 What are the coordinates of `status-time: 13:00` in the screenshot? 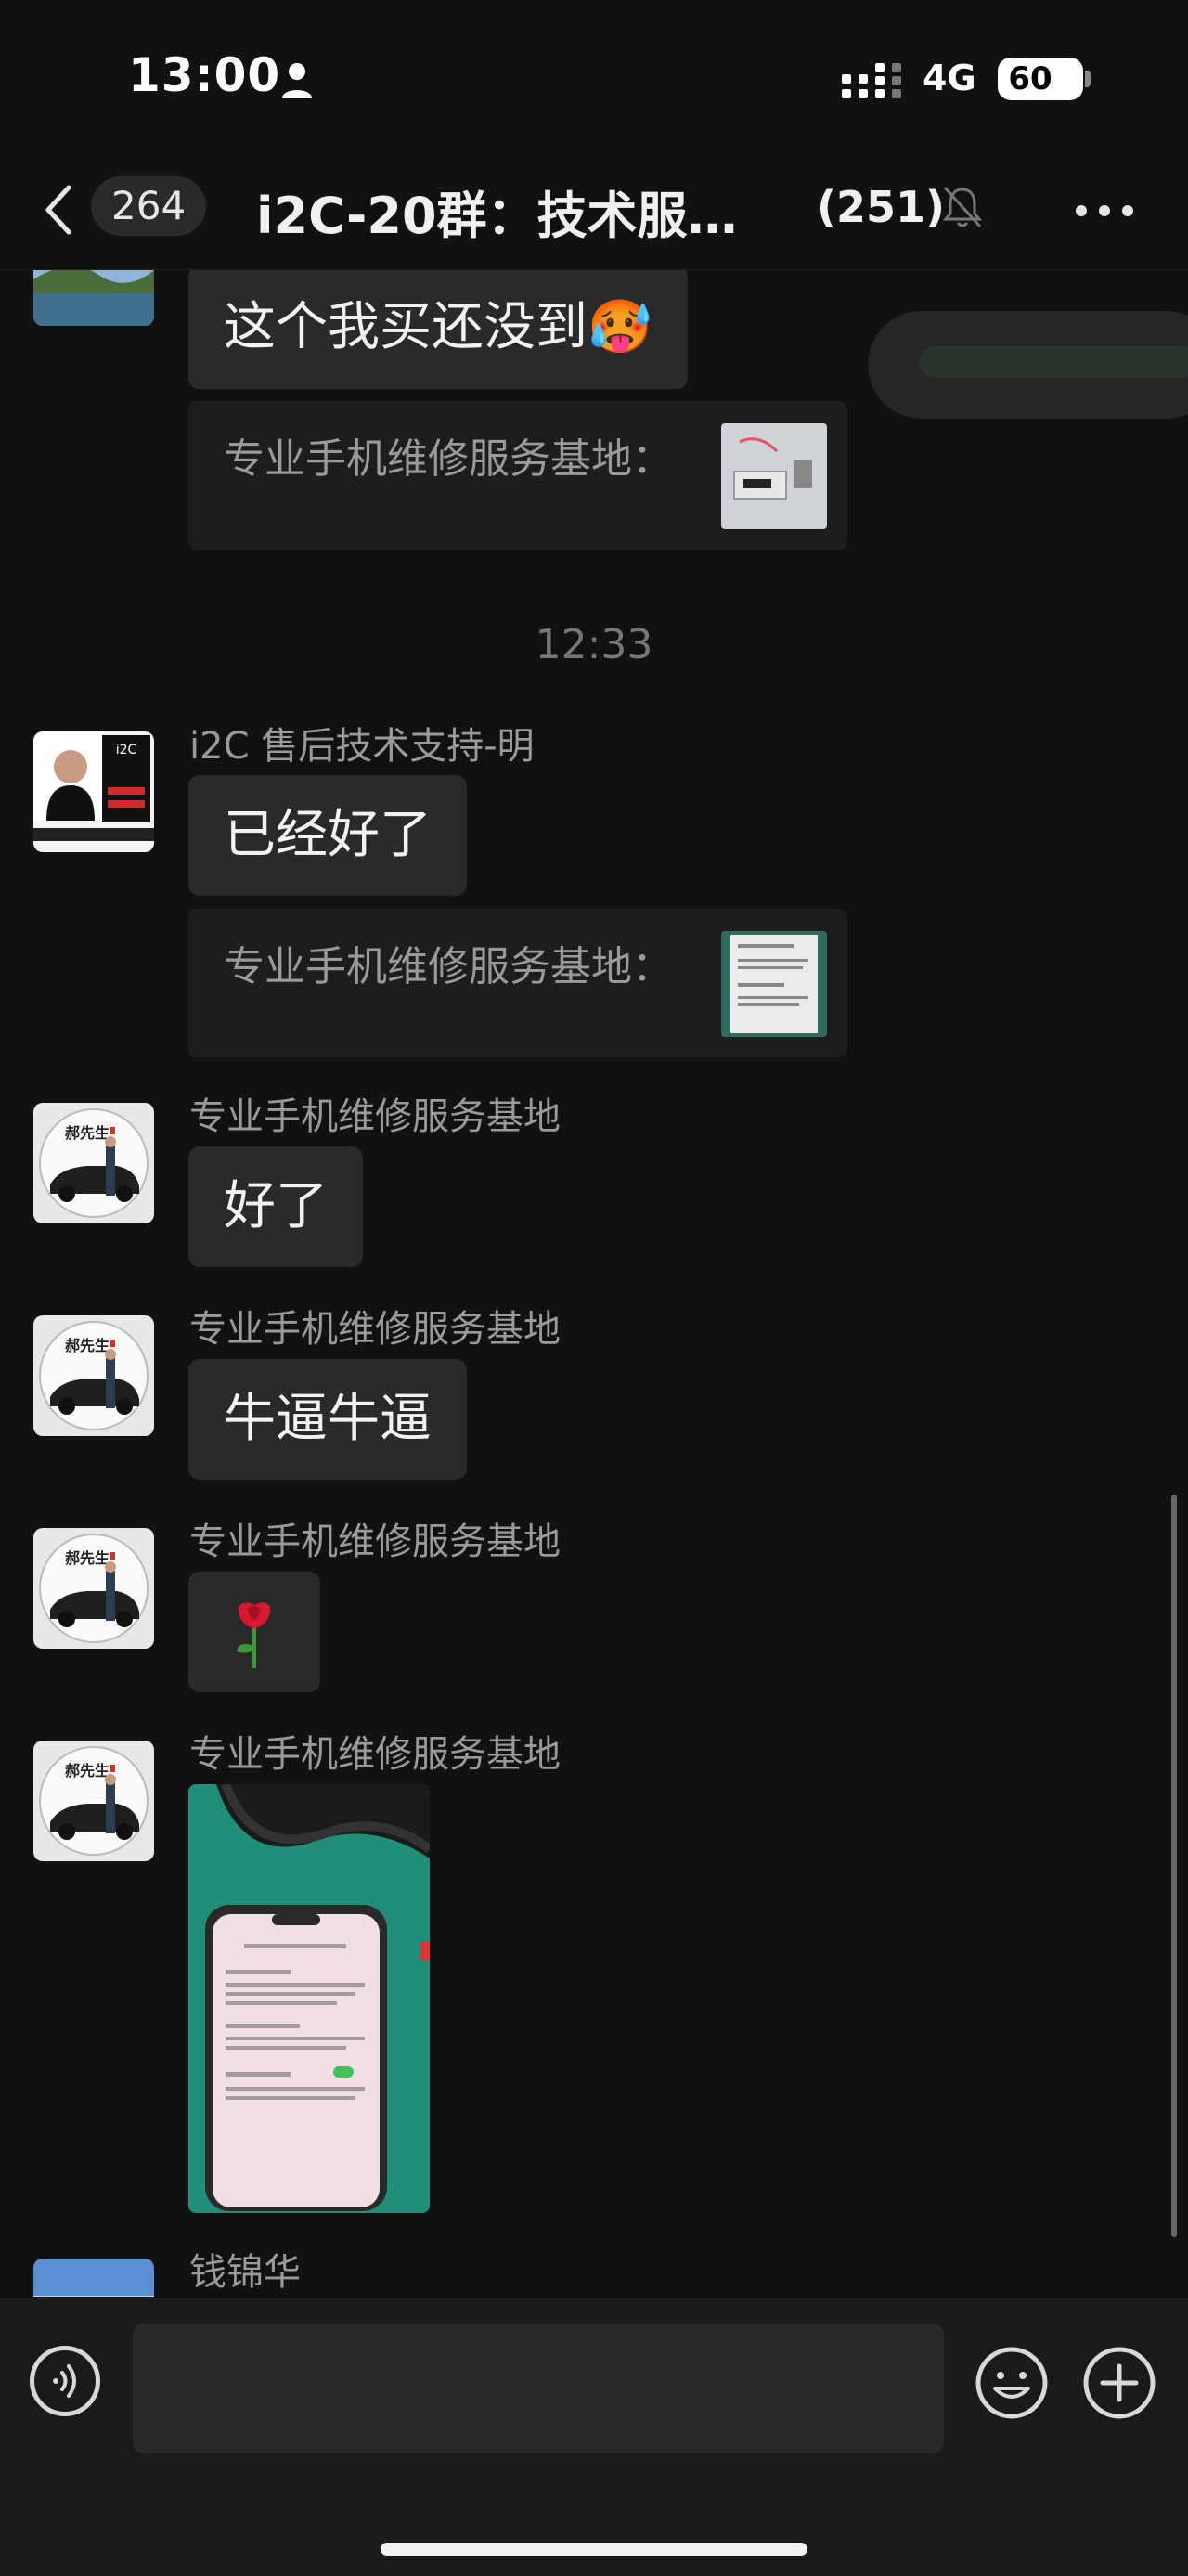 It's located at (204, 75).